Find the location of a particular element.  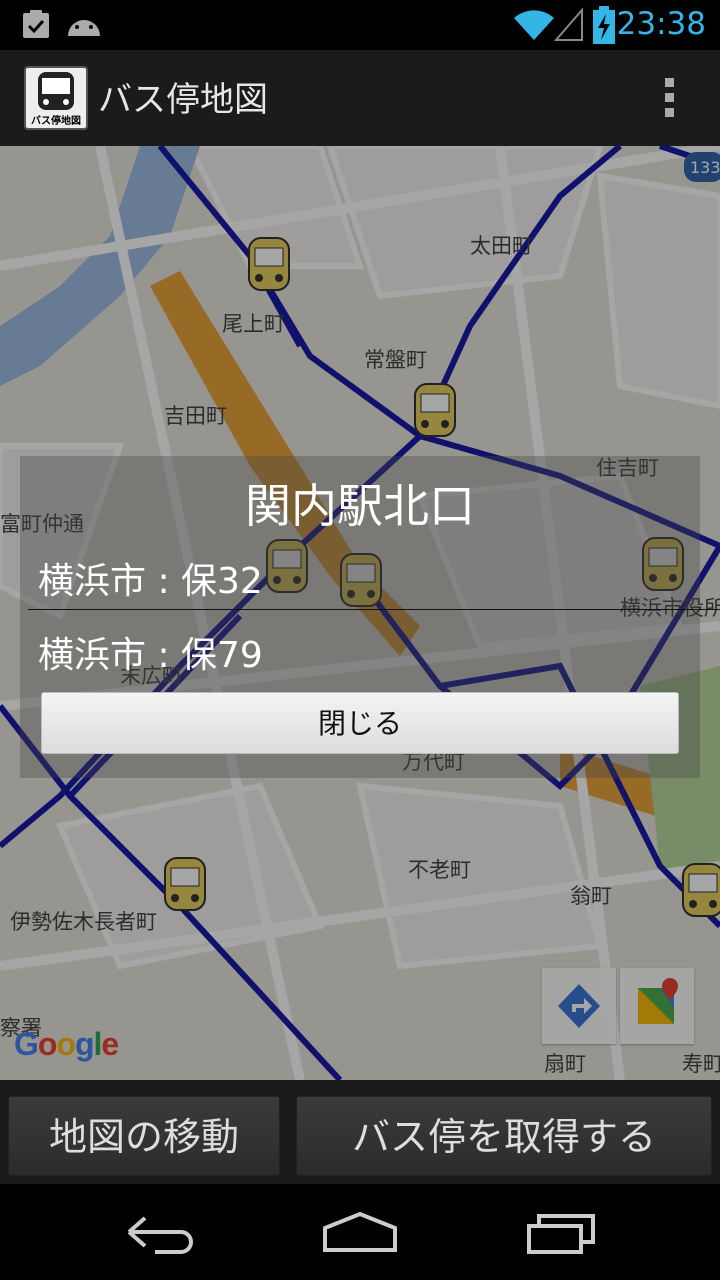

navigation-bar is located at coordinates (360, 1232).